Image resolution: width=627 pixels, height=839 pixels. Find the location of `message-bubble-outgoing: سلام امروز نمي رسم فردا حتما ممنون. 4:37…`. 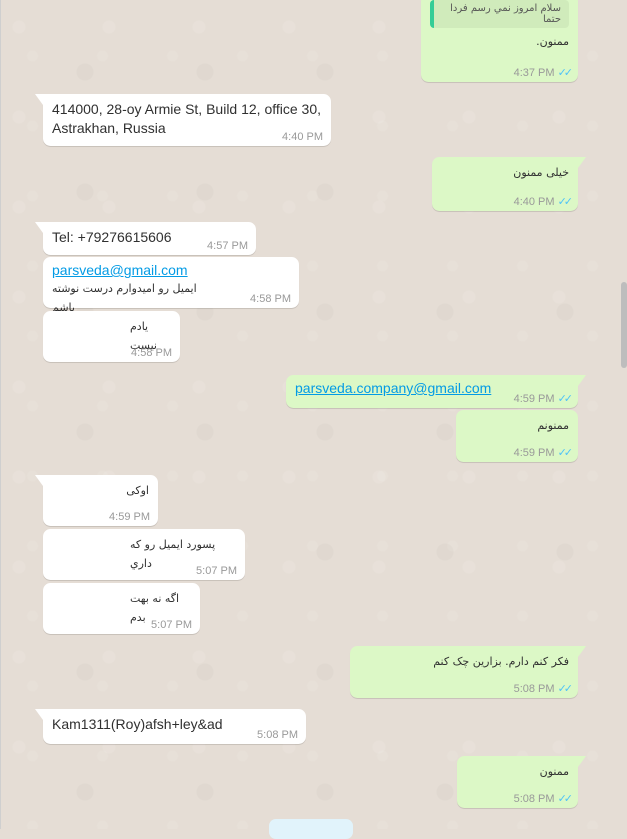

message-bubble-outgoing: سلام امروز نمي رسم فردا حتما ممنون. 4:37… is located at coordinates (499, 41).